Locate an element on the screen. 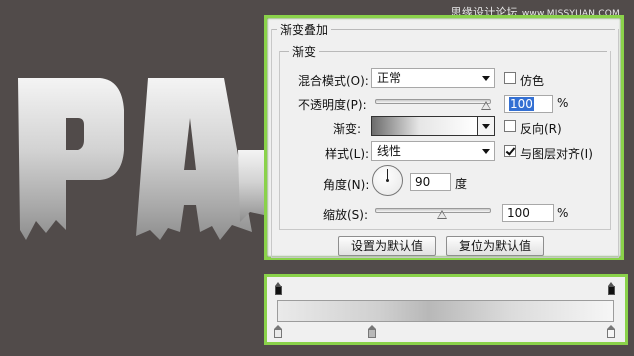 The image size is (634, 356). opacity-label: 不透明度(P): is located at coordinates (332, 105).